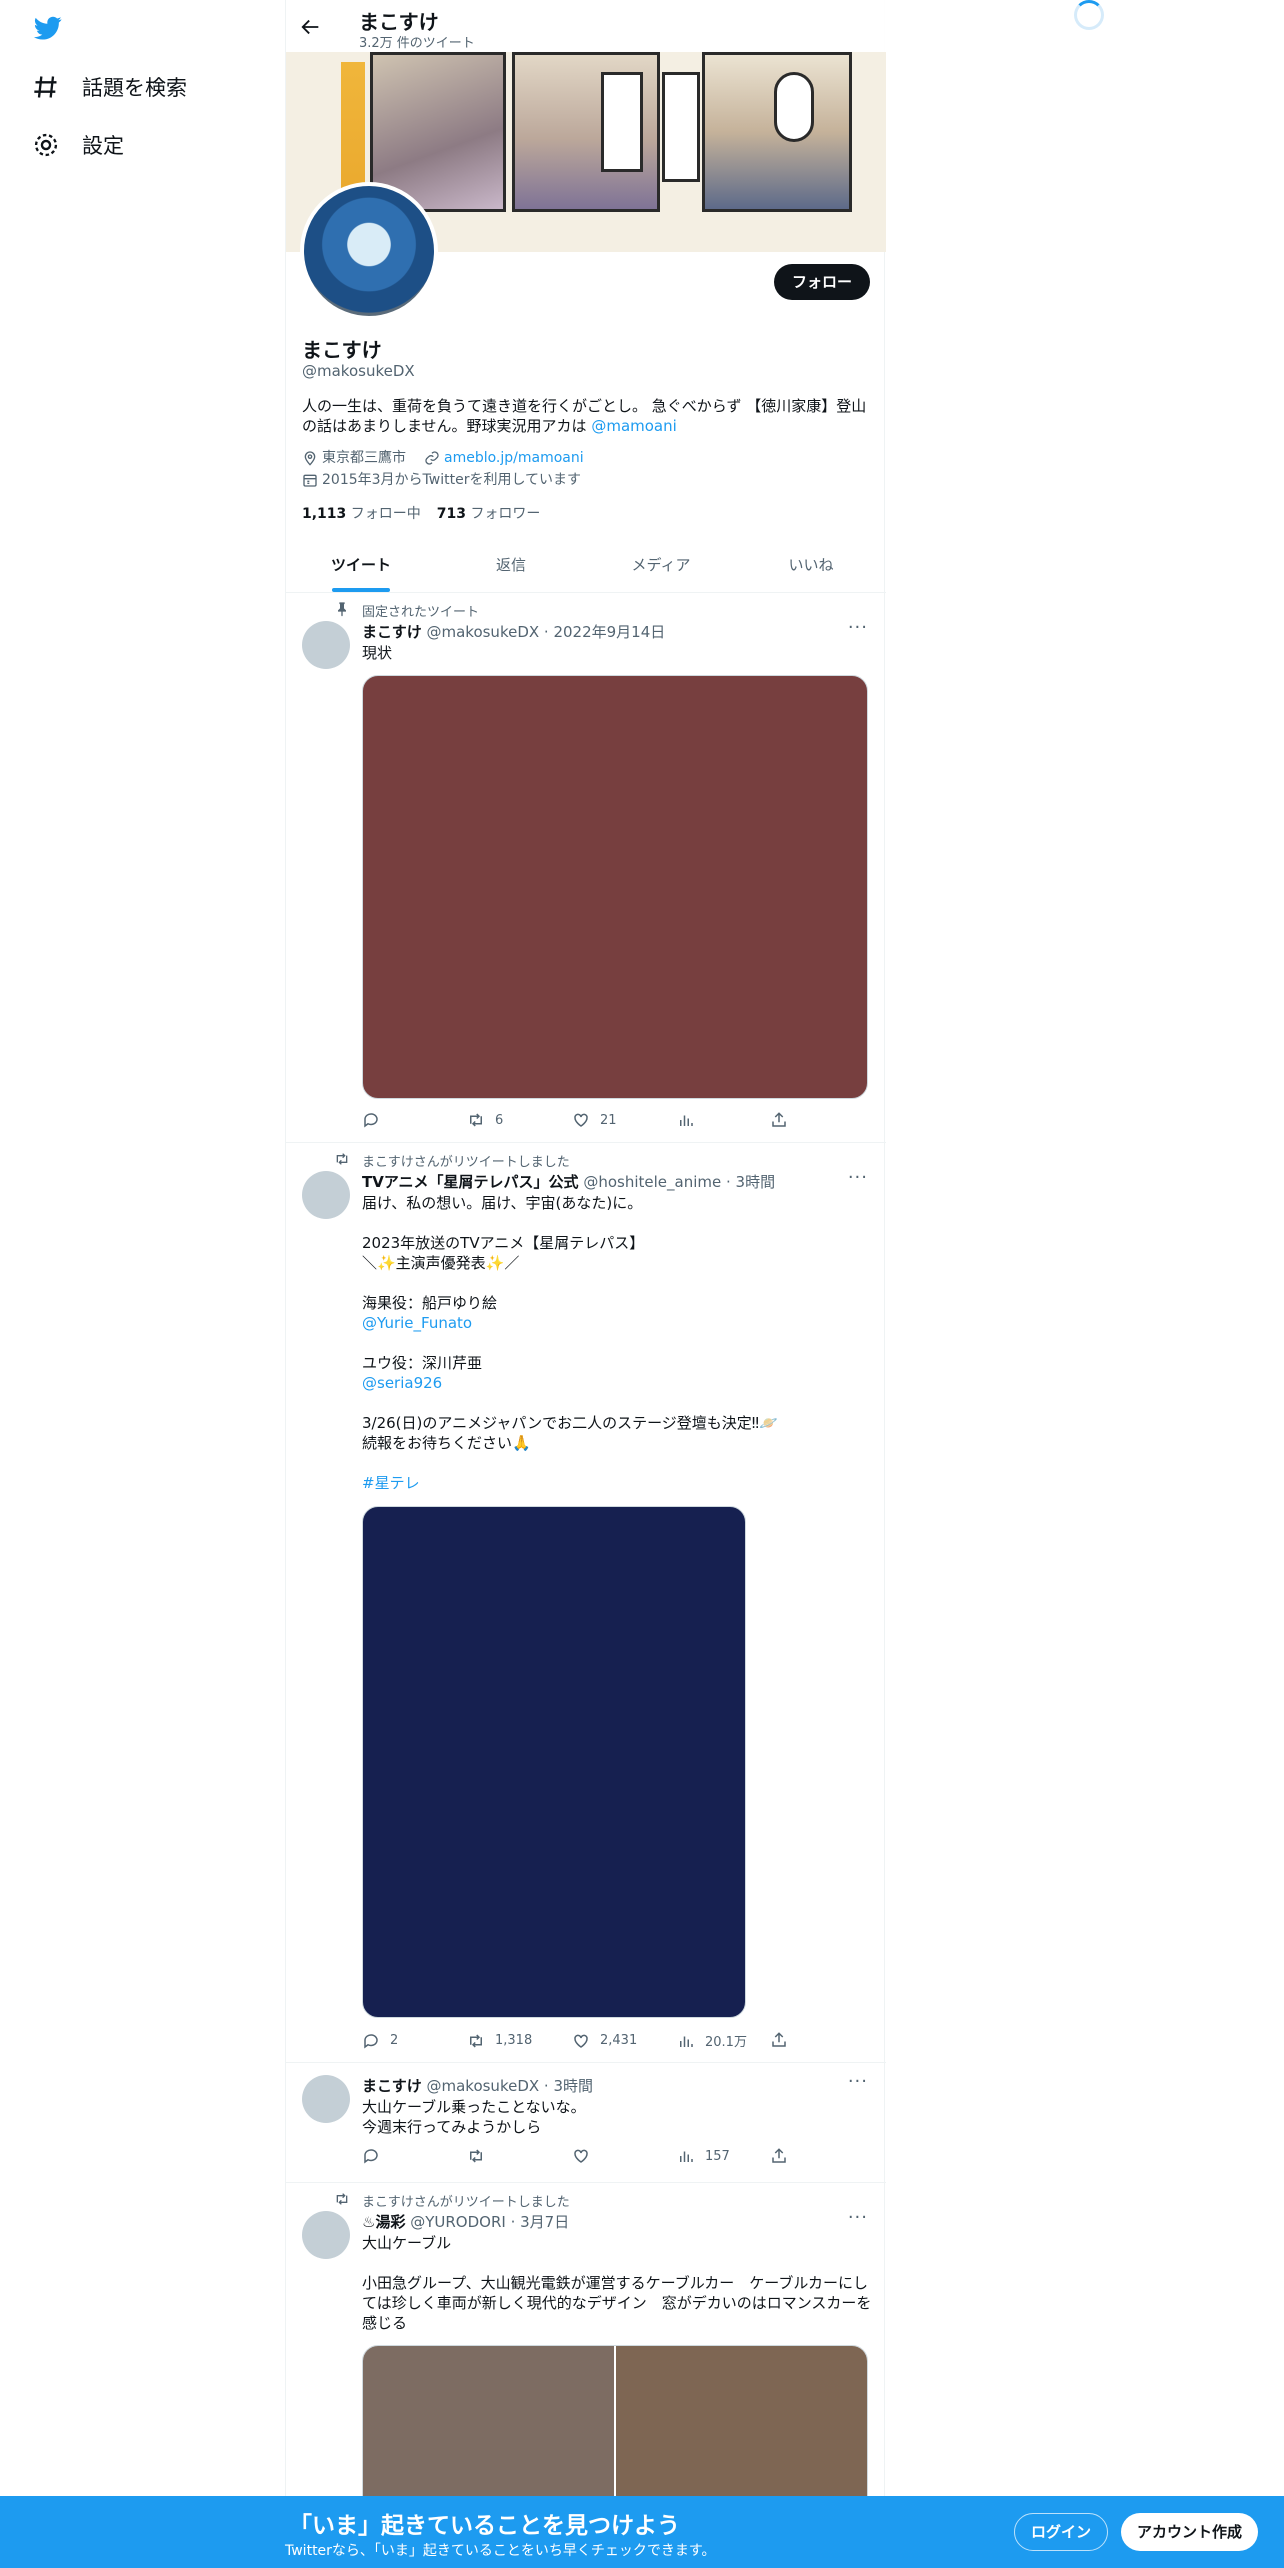 The image size is (1284, 2568). What do you see at coordinates (342, 350) in the screenshot?
I see `profile-name: まこすけ` at bounding box center [342, 350].